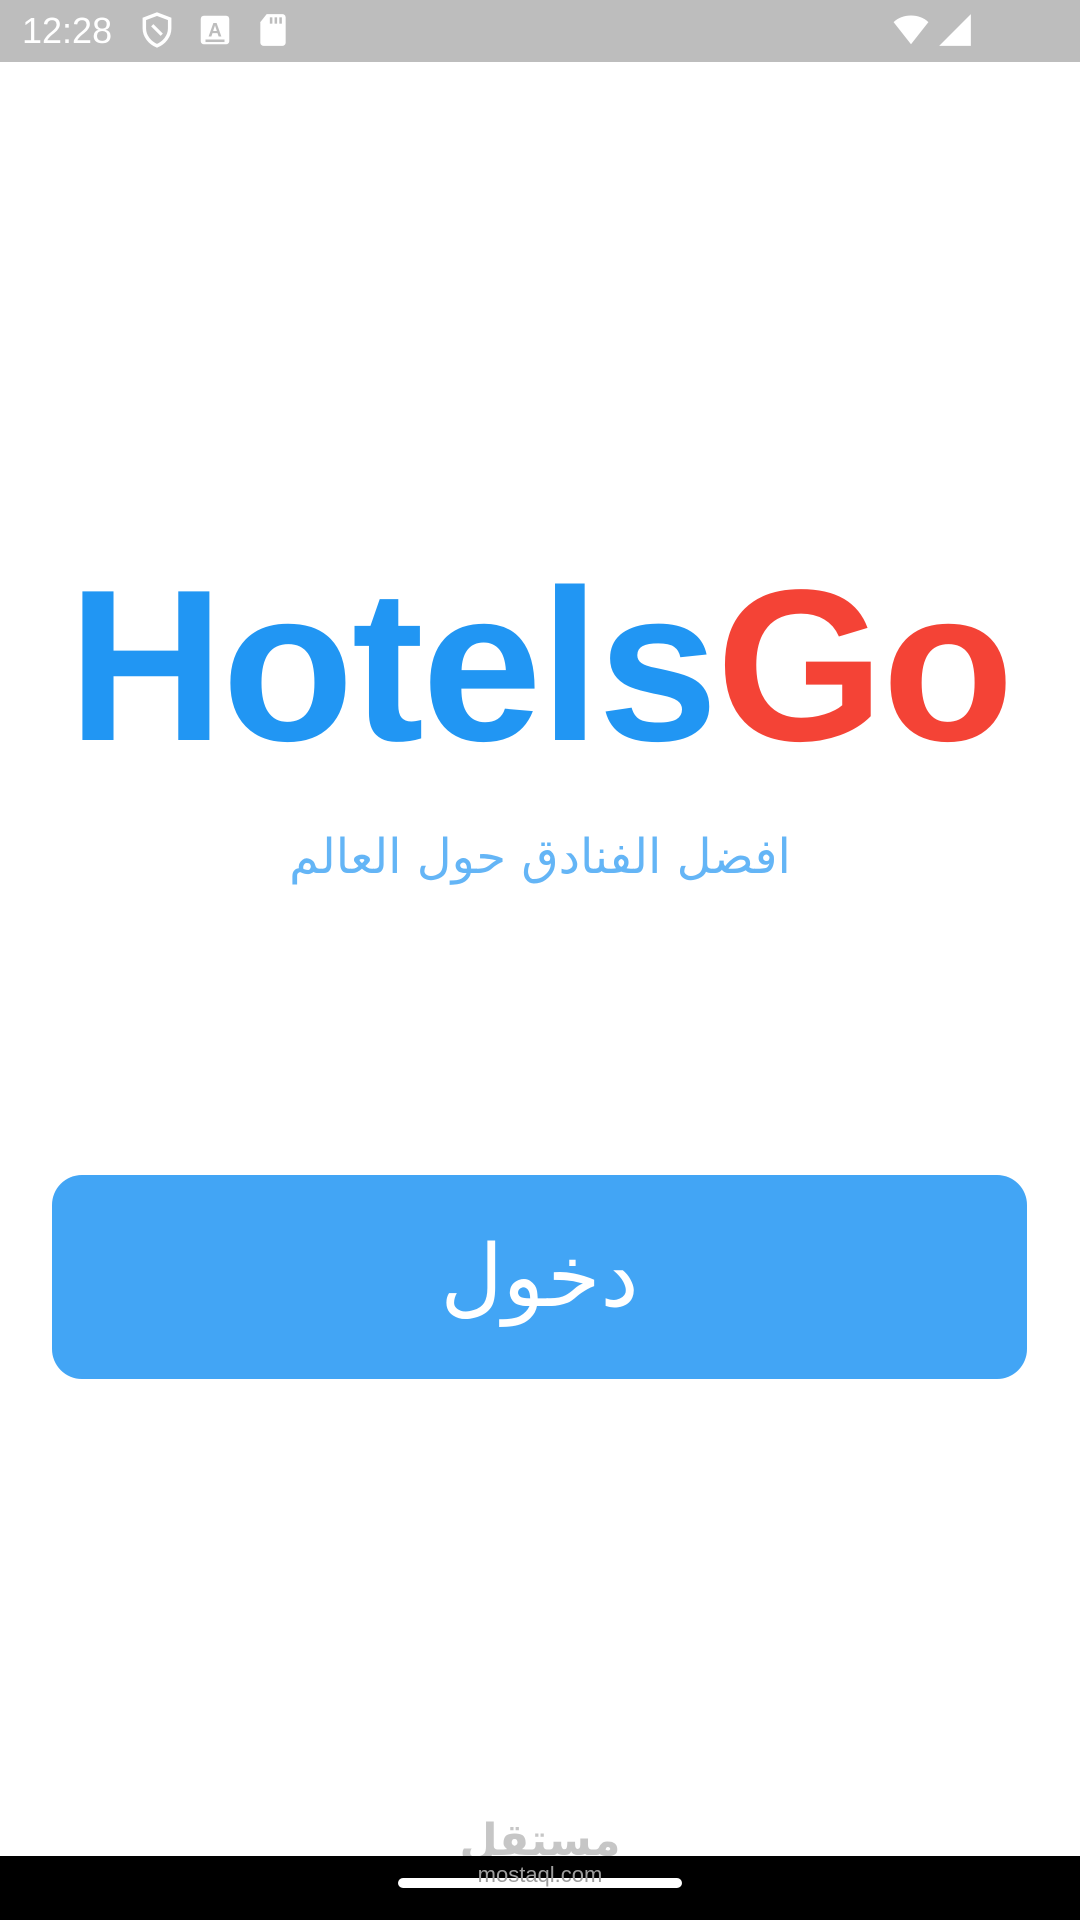  I want to click on app-logo: HotelsGo, so click(540, 665).